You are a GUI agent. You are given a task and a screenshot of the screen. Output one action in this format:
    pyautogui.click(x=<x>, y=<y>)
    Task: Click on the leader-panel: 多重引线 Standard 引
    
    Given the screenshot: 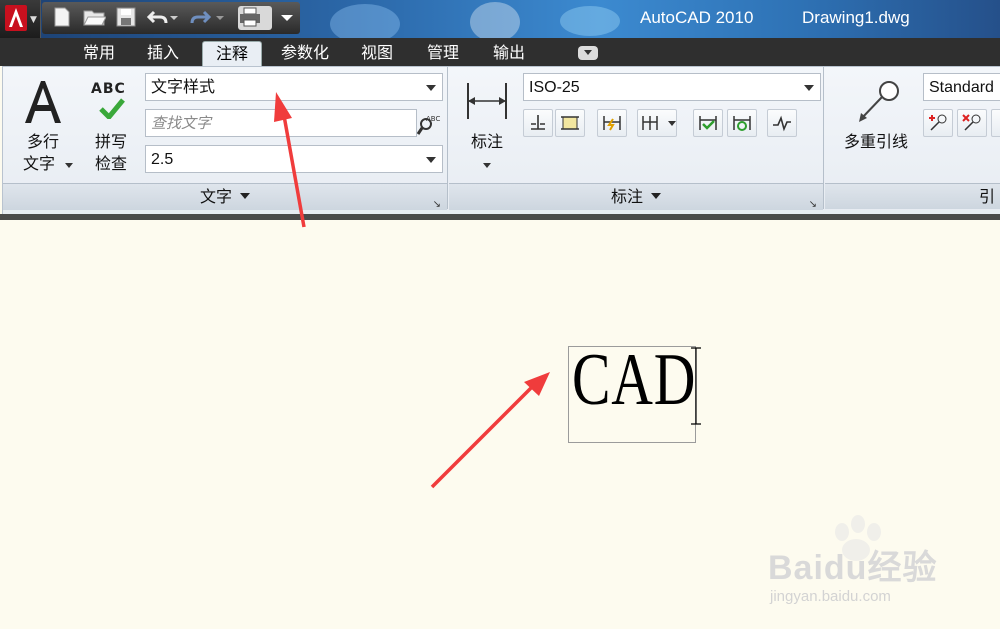 What is the action you would take?
    pyautogui.click(x=912, y=138)
    